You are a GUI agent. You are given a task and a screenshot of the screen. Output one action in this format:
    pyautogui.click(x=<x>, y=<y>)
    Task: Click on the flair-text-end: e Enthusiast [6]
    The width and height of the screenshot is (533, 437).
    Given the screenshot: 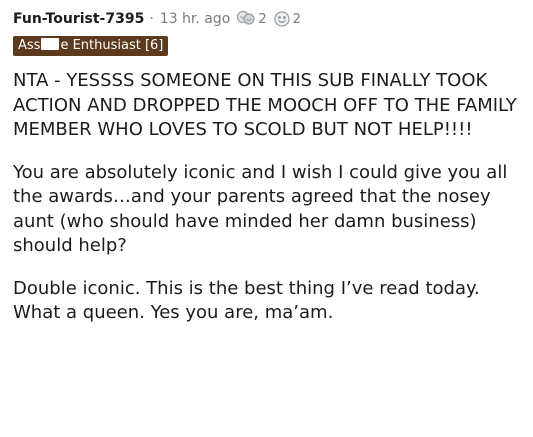 What is the action you would take?
    pyautogui.click(x=112, y=45)
    